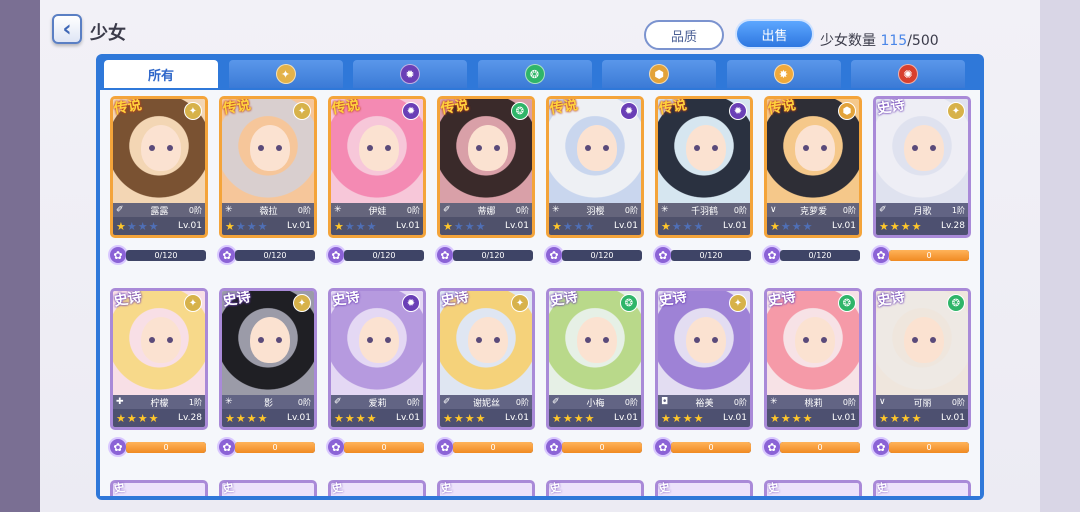  Describe the element at coordinates (894, 41) in the screenshot. I see `count-current: 115` at that location.